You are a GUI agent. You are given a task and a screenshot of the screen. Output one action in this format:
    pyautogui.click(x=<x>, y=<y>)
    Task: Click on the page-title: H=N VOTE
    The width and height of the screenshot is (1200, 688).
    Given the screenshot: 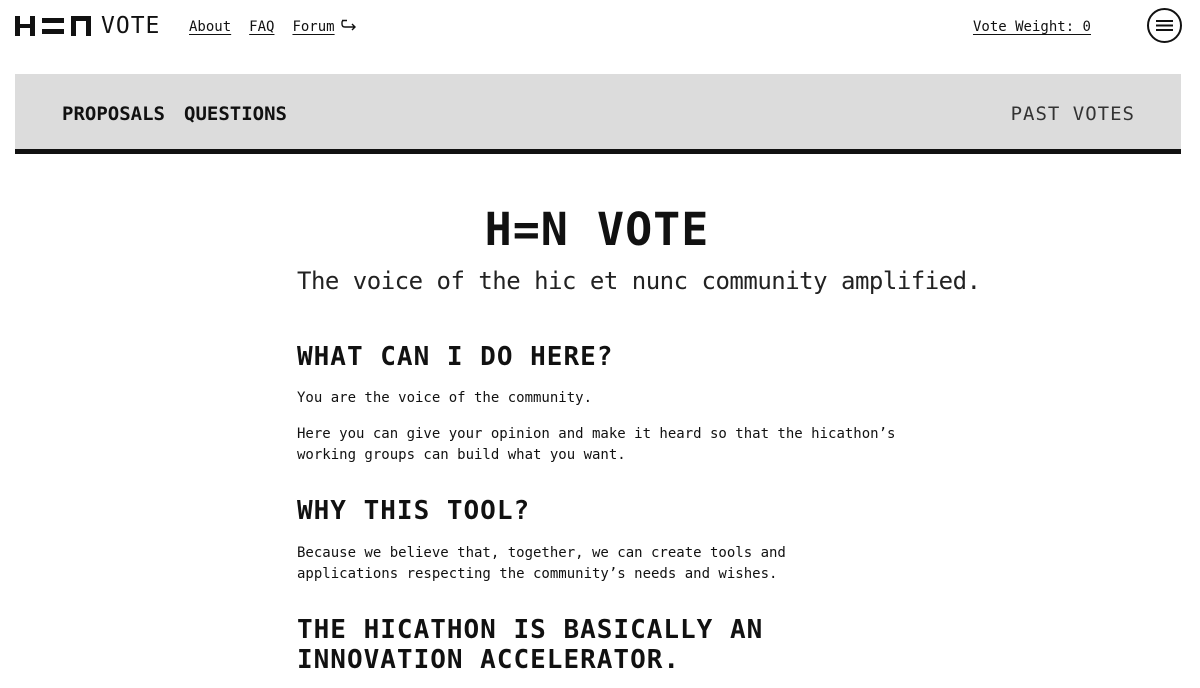 What is the action you would take?
    pyautogui.click(x=597, y=229)
    